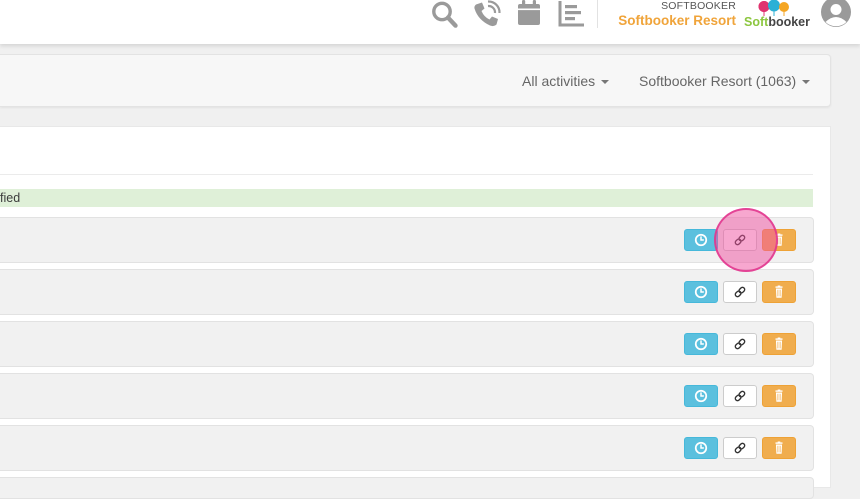 The height and width of the screenshot is (499, 860). Describe the element at coordinates (415, 80) in the screenshot. I see `filter-bar: All activities Softbooker Resort (1063)` at that location.